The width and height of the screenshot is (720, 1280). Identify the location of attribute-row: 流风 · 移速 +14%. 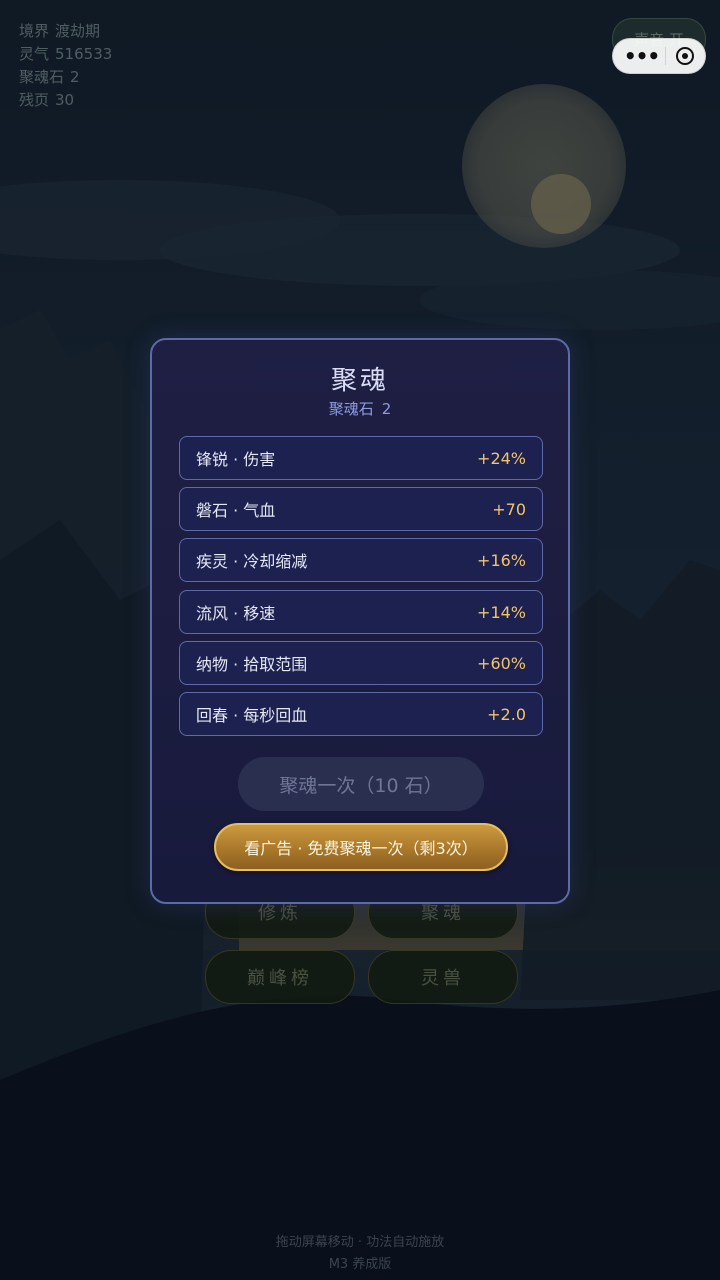
(361, 612).